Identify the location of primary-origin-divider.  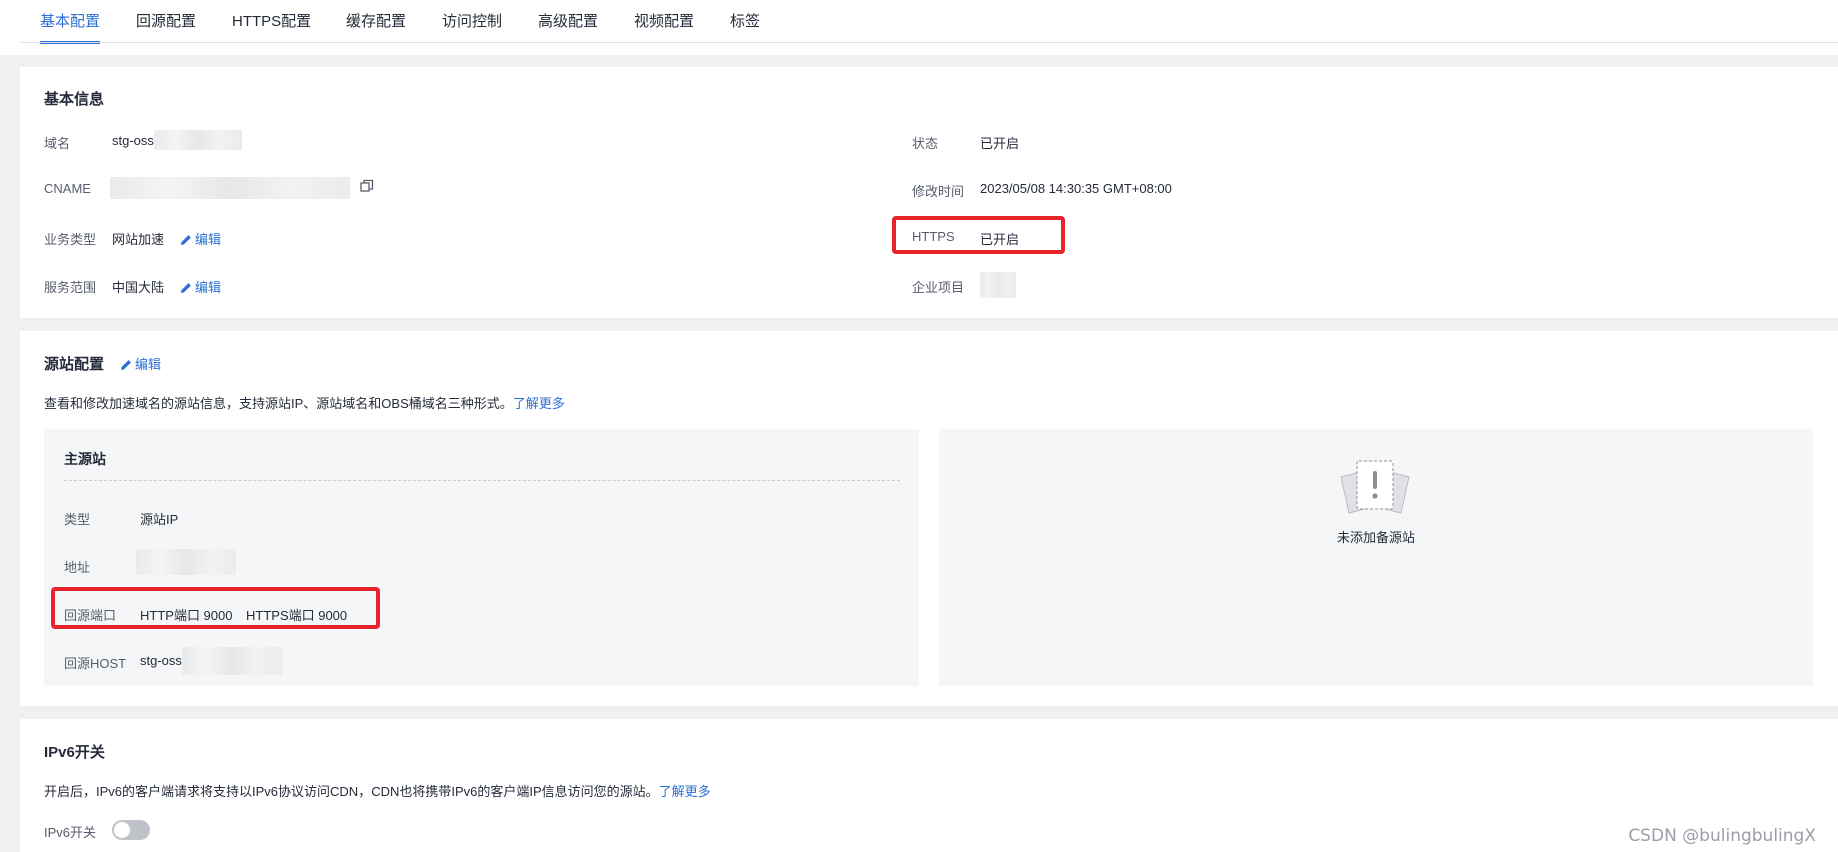
(482, 480).